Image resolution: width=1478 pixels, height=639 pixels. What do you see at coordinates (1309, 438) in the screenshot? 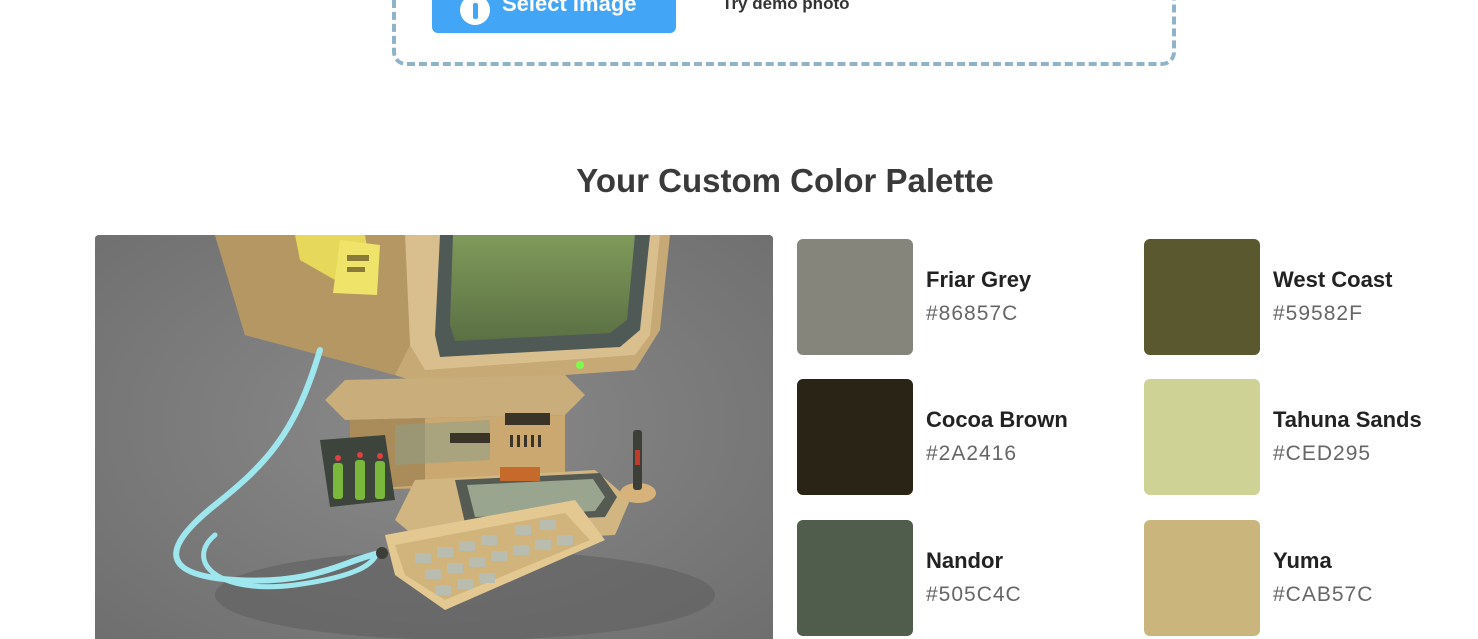
I see `palette-color-item: Tahuna Sands #CED295` at bounding box center [1309, 438].